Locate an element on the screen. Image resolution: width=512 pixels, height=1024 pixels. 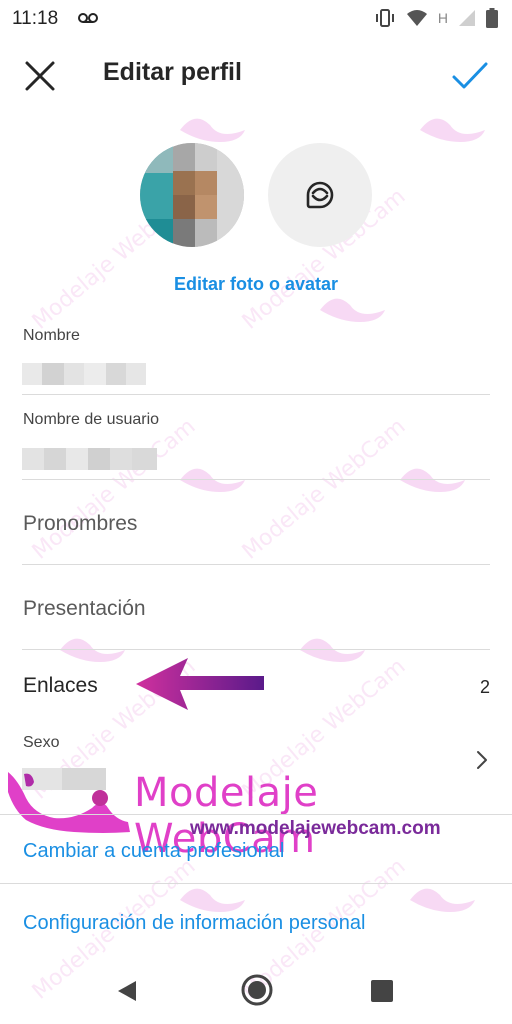
status-time: 11:18 is located at coordinates (35, 18).